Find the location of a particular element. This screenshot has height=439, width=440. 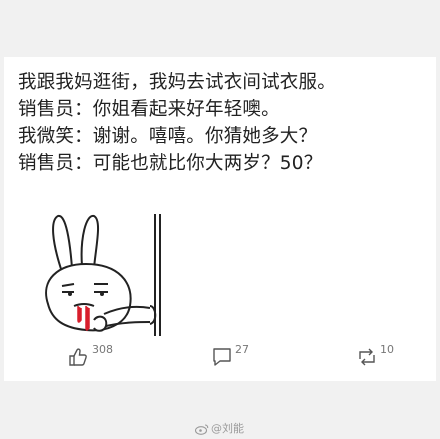

repost-arrows-icon is located at coordinates (367, 357).